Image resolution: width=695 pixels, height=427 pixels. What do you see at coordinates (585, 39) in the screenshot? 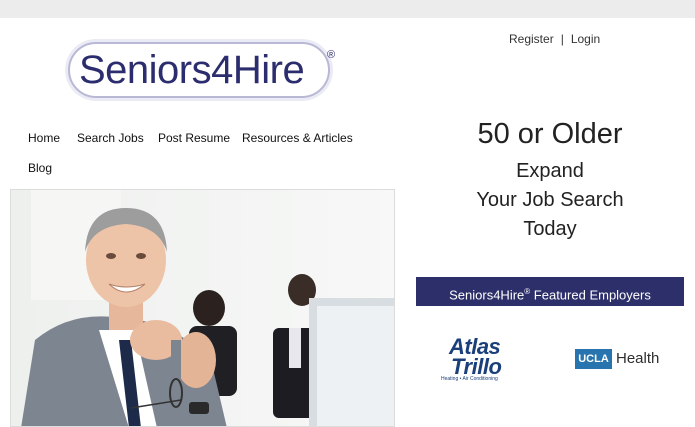
I see `login-link: Login` at bounding box center [585, 39].